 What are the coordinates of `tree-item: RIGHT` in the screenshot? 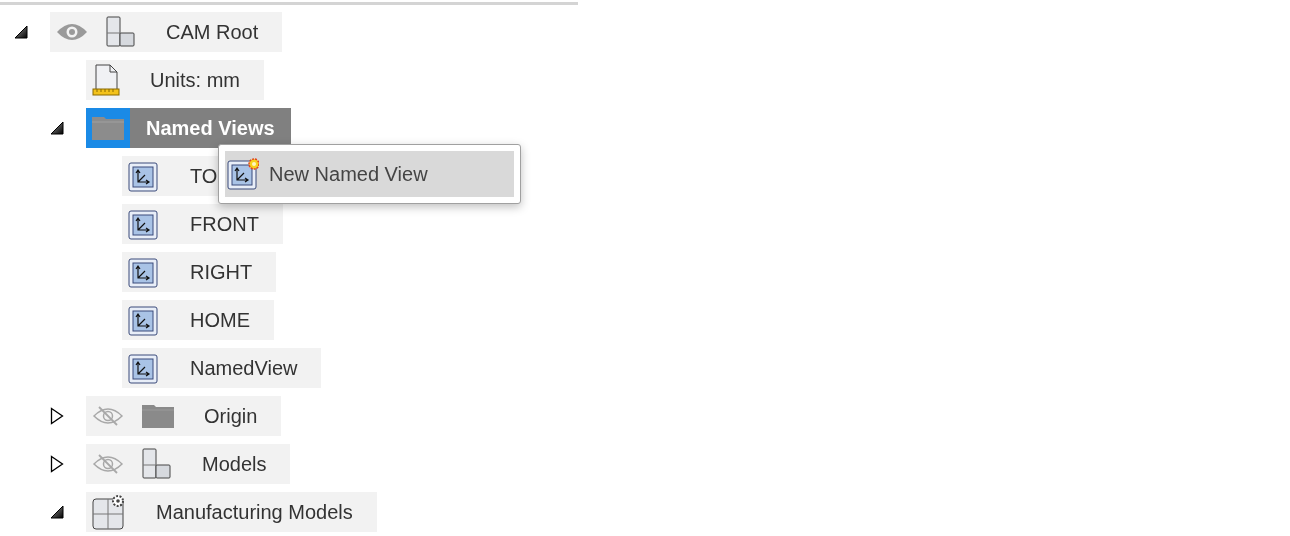 It's located at (199, 272).